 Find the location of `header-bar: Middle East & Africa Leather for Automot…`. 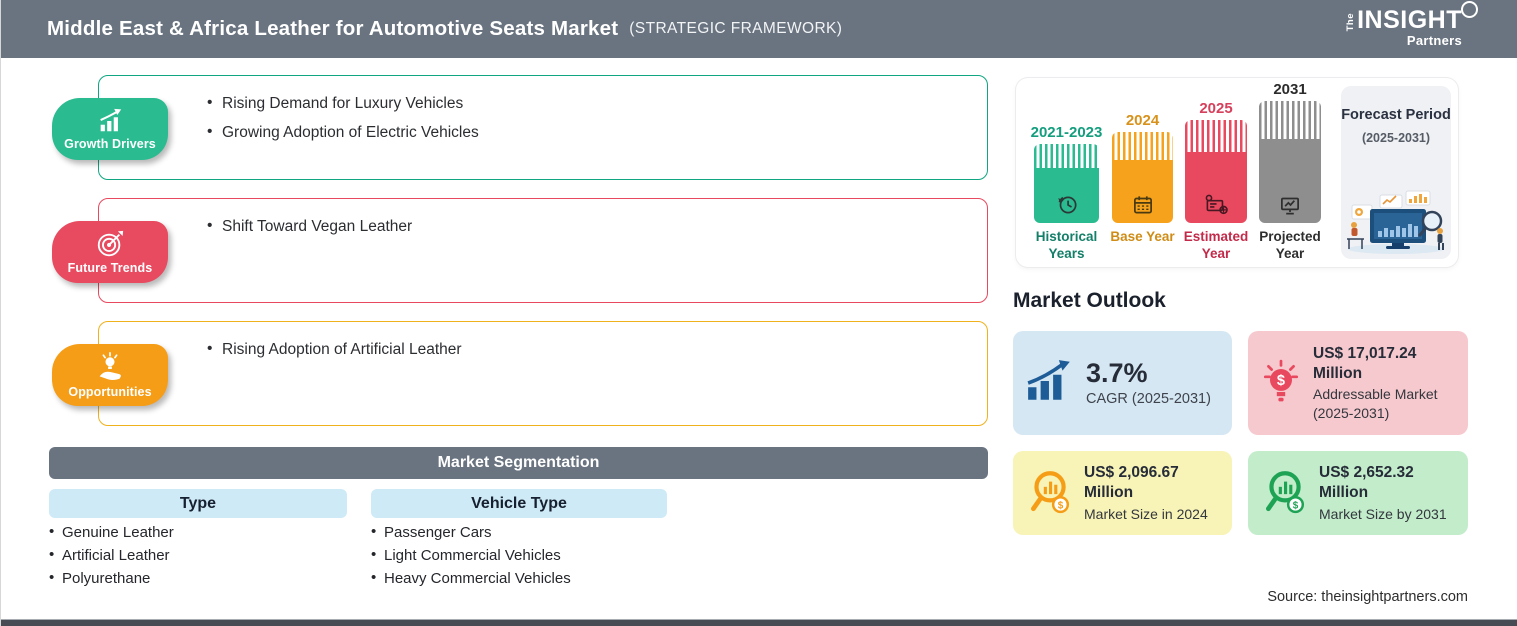

header-bar: Middle East & Africa Leather for Automot… is located at coordinates (759, 29).